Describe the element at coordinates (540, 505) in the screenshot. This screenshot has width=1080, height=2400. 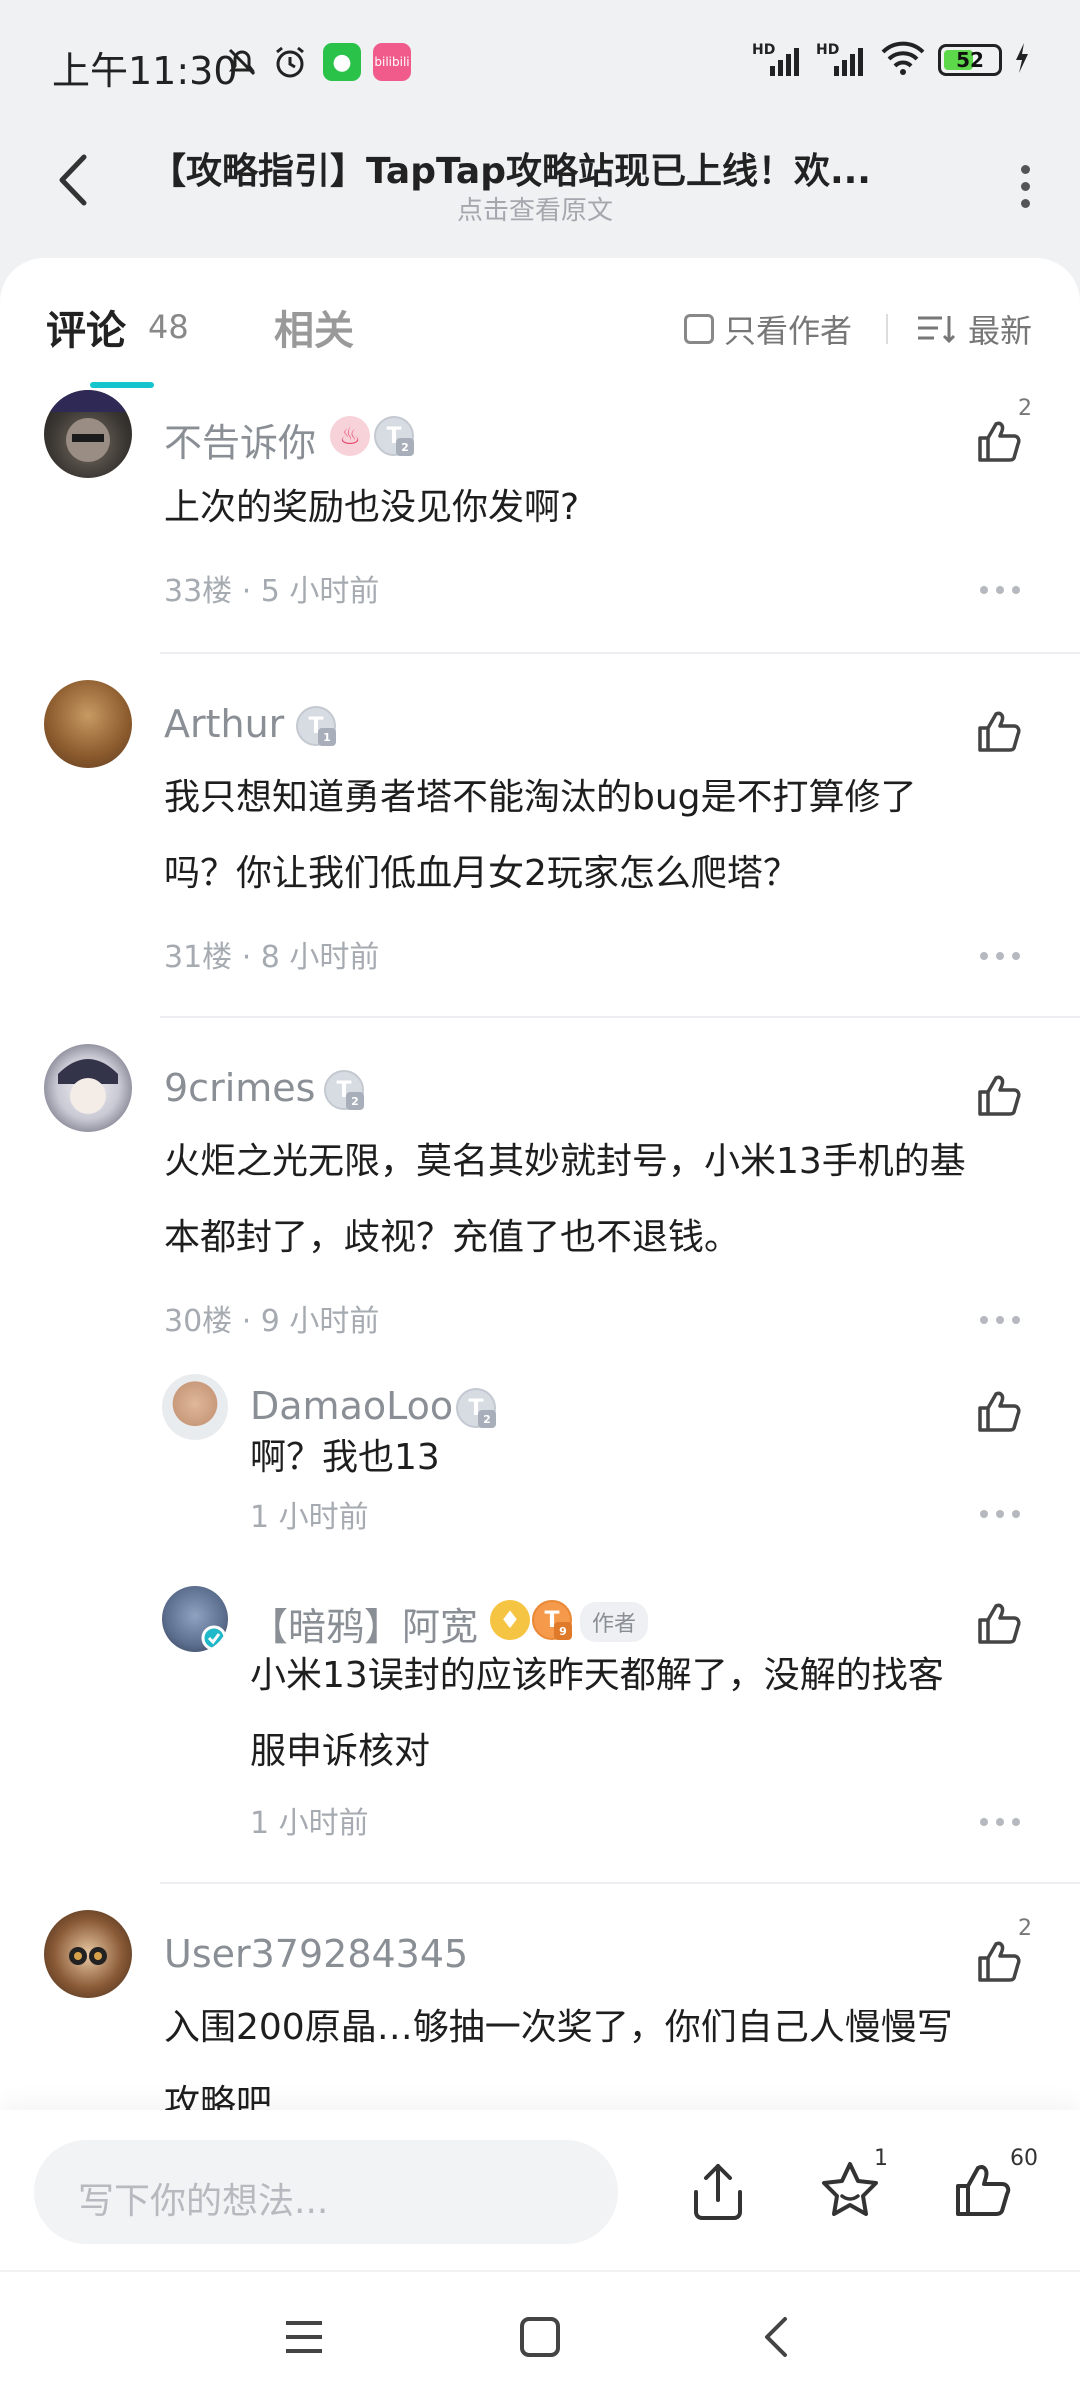
I see `comment-item: 不告诉你 ♨ T2 2 上次的奖励也没见你发啊? 33楼 · 5 小时前` at that location.